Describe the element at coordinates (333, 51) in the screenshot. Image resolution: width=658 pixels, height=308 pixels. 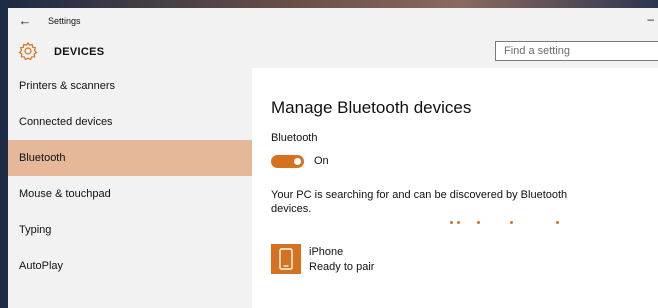
I see `page-header: DEVICES` at that location.